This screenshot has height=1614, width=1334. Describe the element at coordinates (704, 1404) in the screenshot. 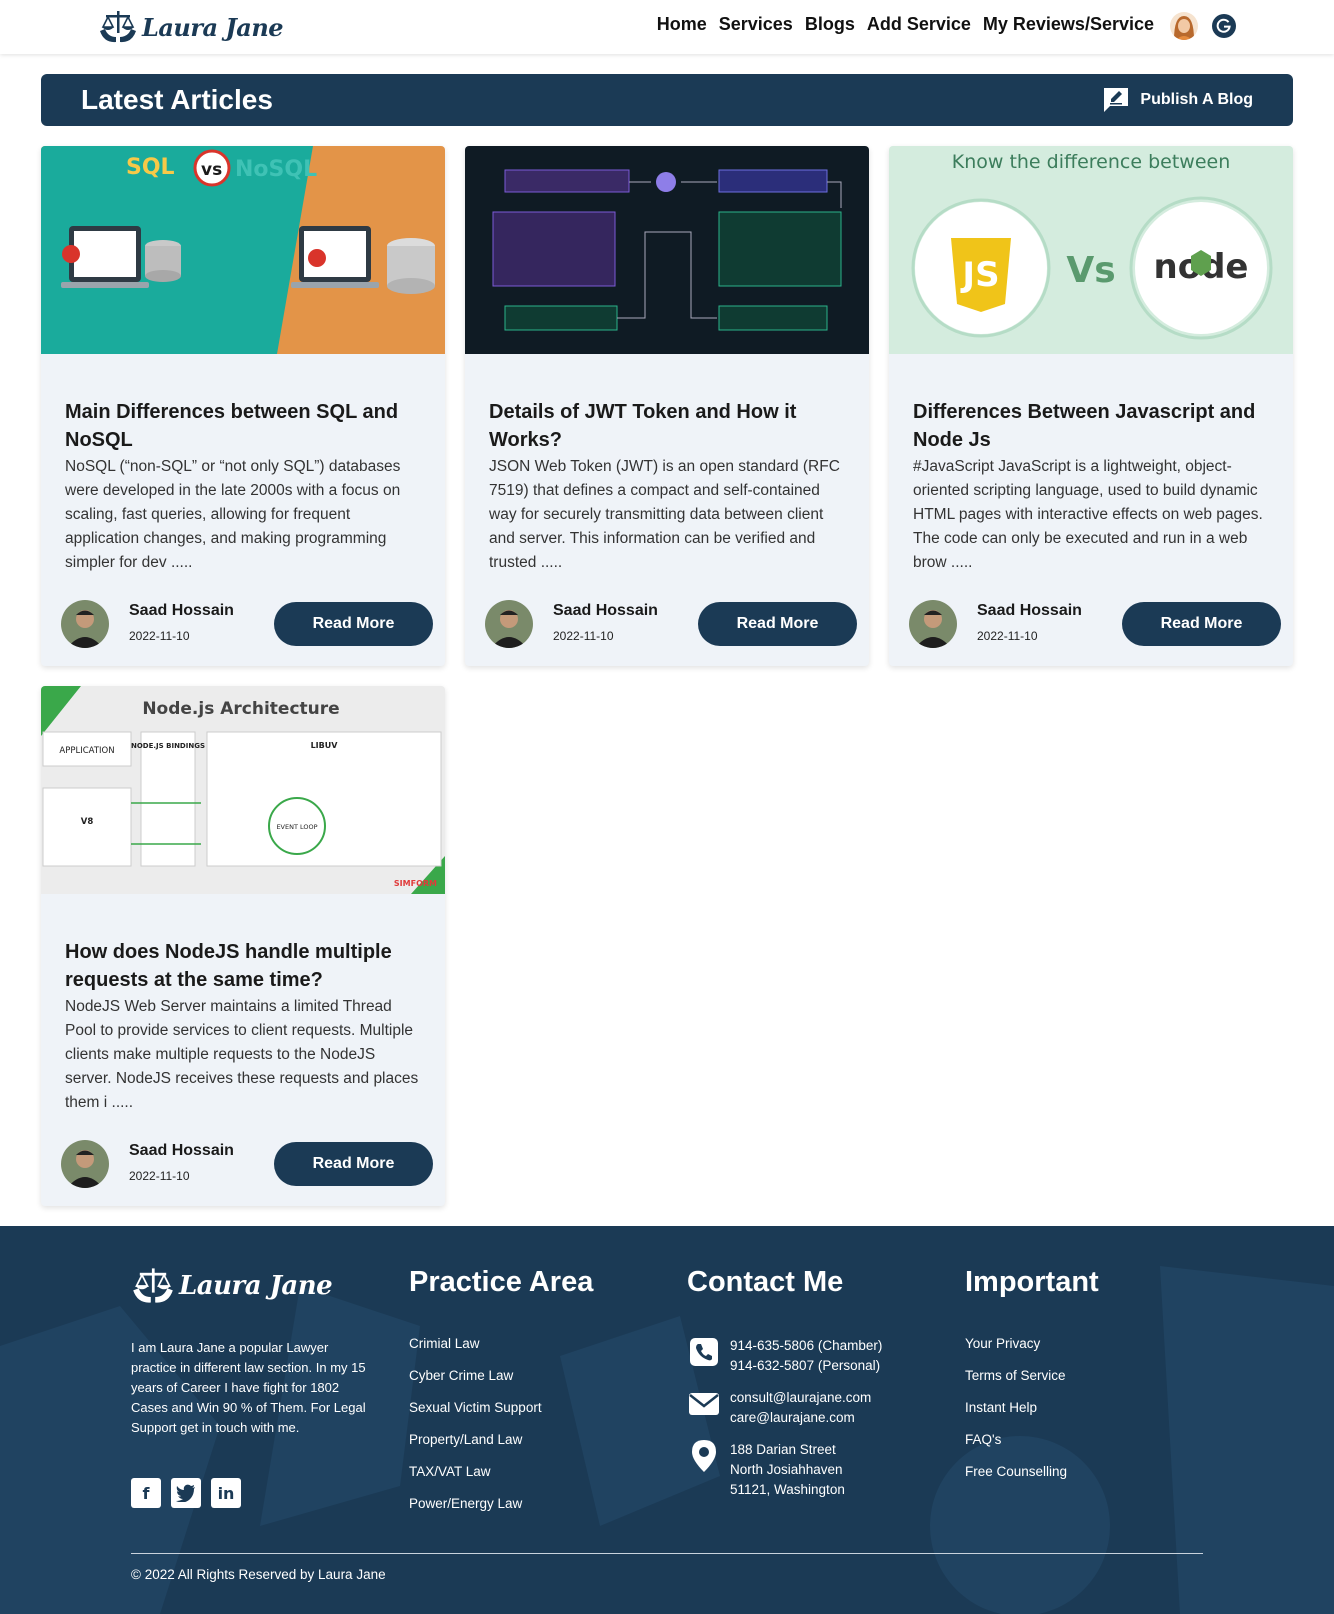

I see `envelope-icon` at that location.